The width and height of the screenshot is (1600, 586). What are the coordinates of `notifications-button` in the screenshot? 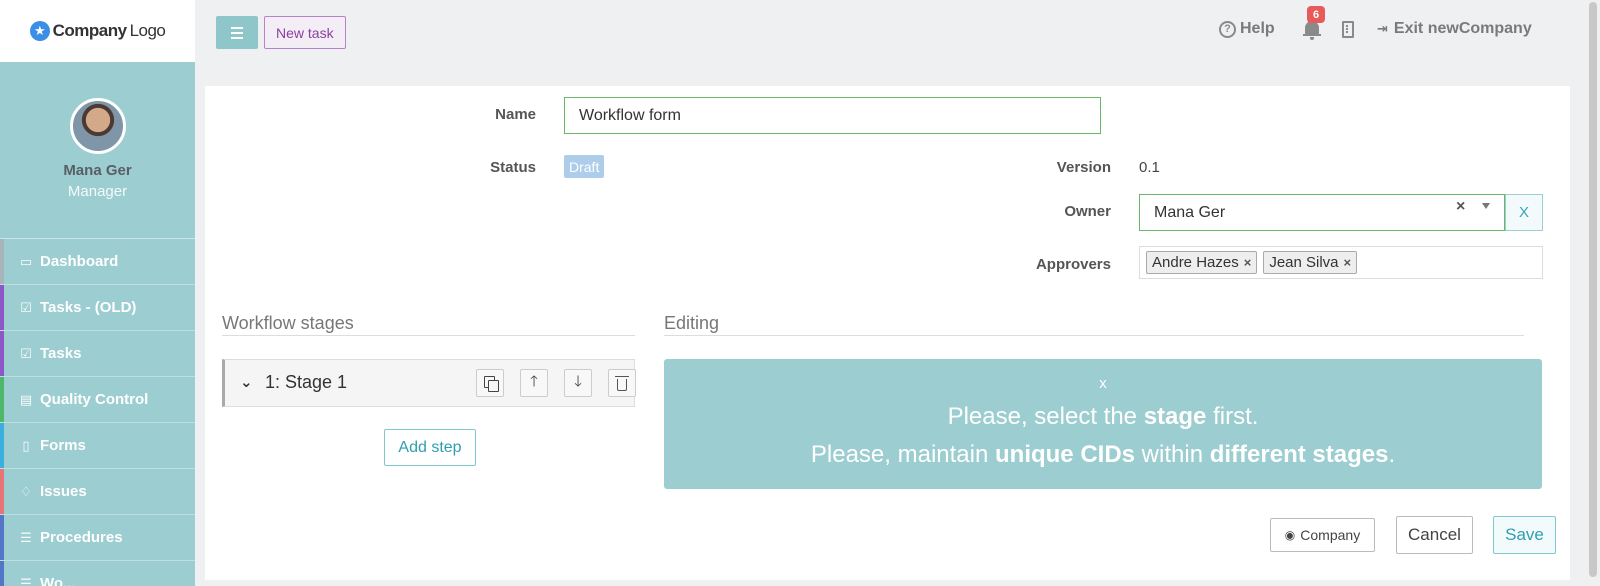 It's located at (1312, 30).